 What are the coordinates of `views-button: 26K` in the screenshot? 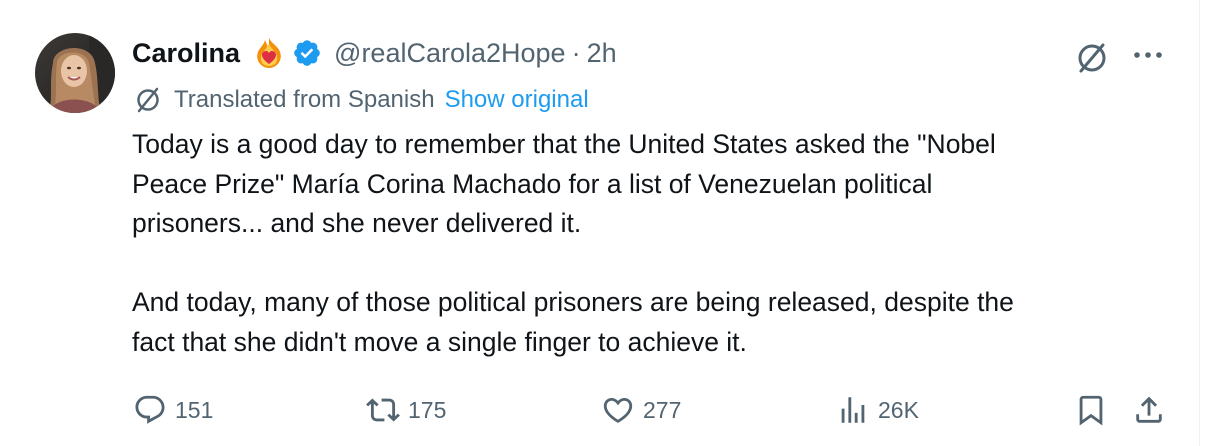 It's located at (877, 410).